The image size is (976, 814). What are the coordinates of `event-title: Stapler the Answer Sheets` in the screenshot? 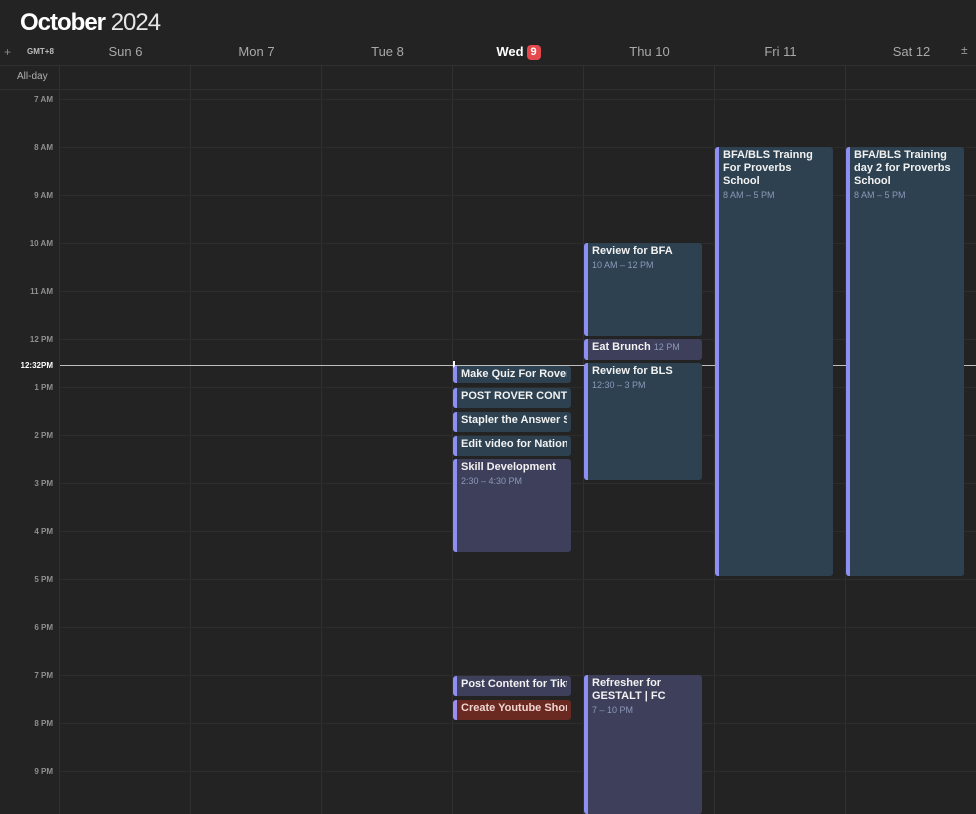 It's located at (514, 420).